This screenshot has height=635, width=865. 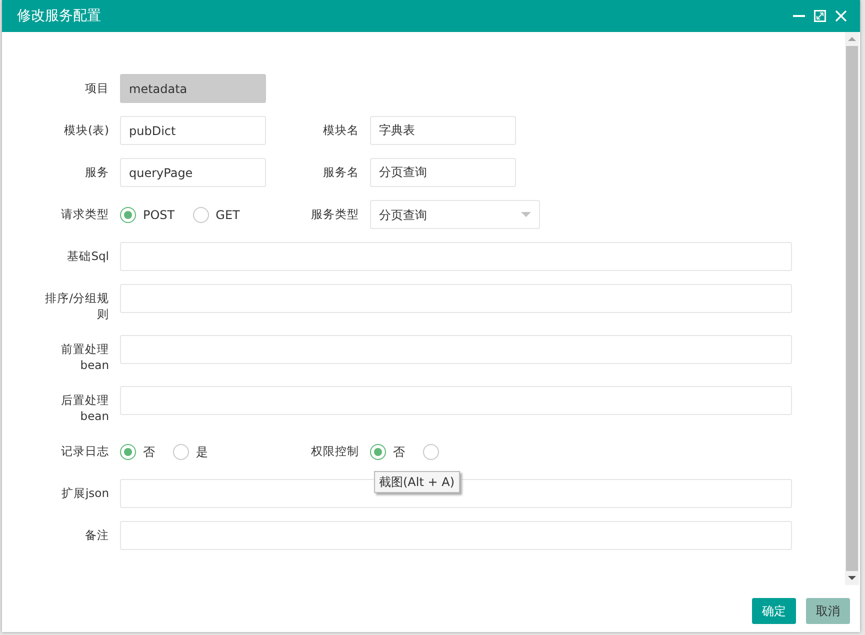 I want to click on input-field: 分页查询, so click(x=443, y=172).